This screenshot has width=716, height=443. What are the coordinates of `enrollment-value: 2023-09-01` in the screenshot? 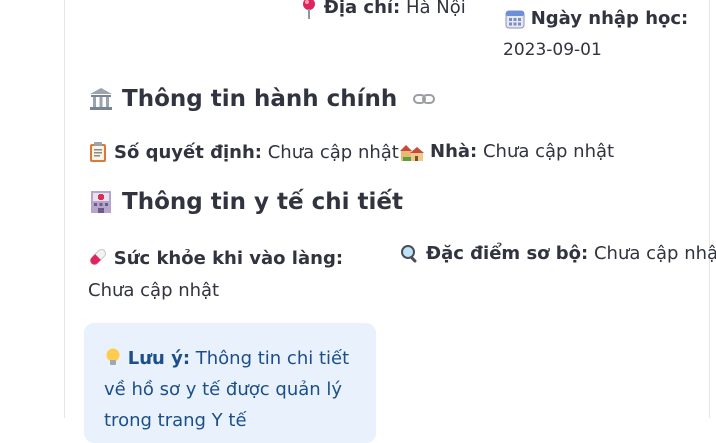 It's located at (552, 50).